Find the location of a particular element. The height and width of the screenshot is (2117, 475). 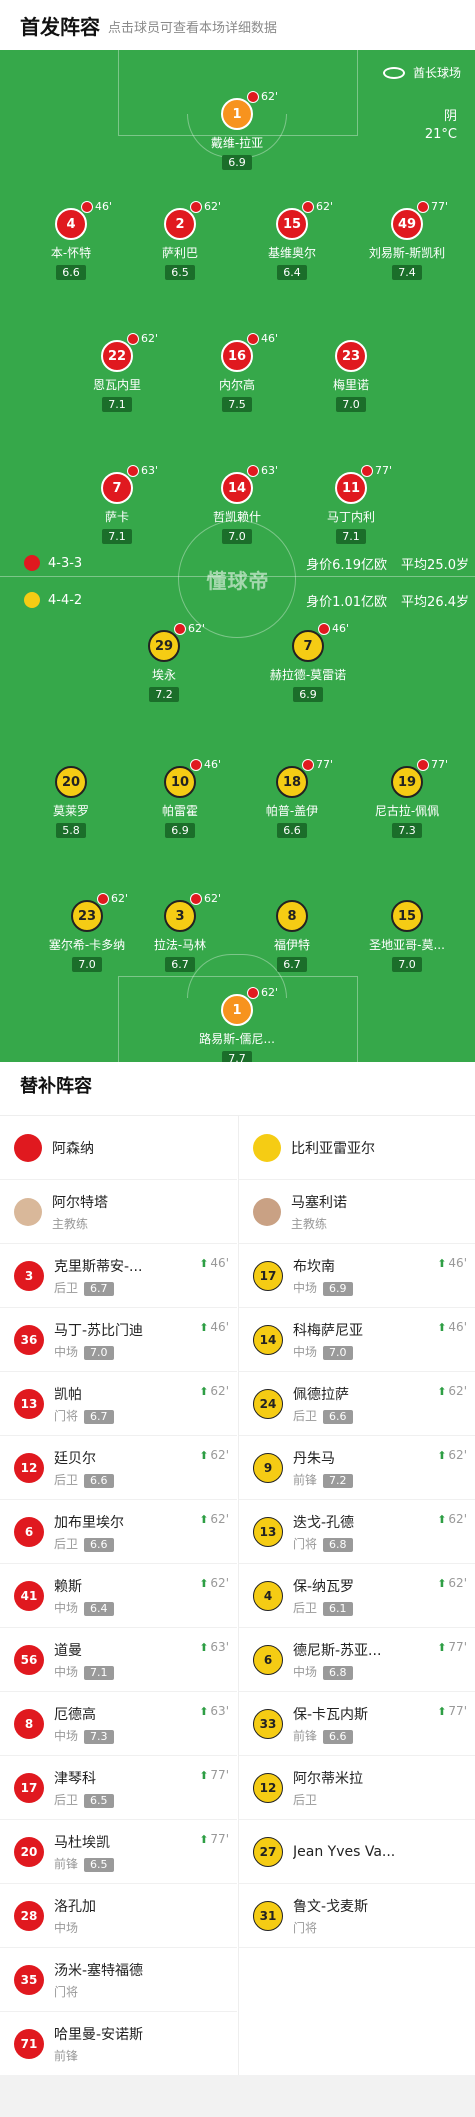

sub-player-row: 17 津琴科 后卫 6.5 ⬆ 77' is located at coordinates (118, 1788).